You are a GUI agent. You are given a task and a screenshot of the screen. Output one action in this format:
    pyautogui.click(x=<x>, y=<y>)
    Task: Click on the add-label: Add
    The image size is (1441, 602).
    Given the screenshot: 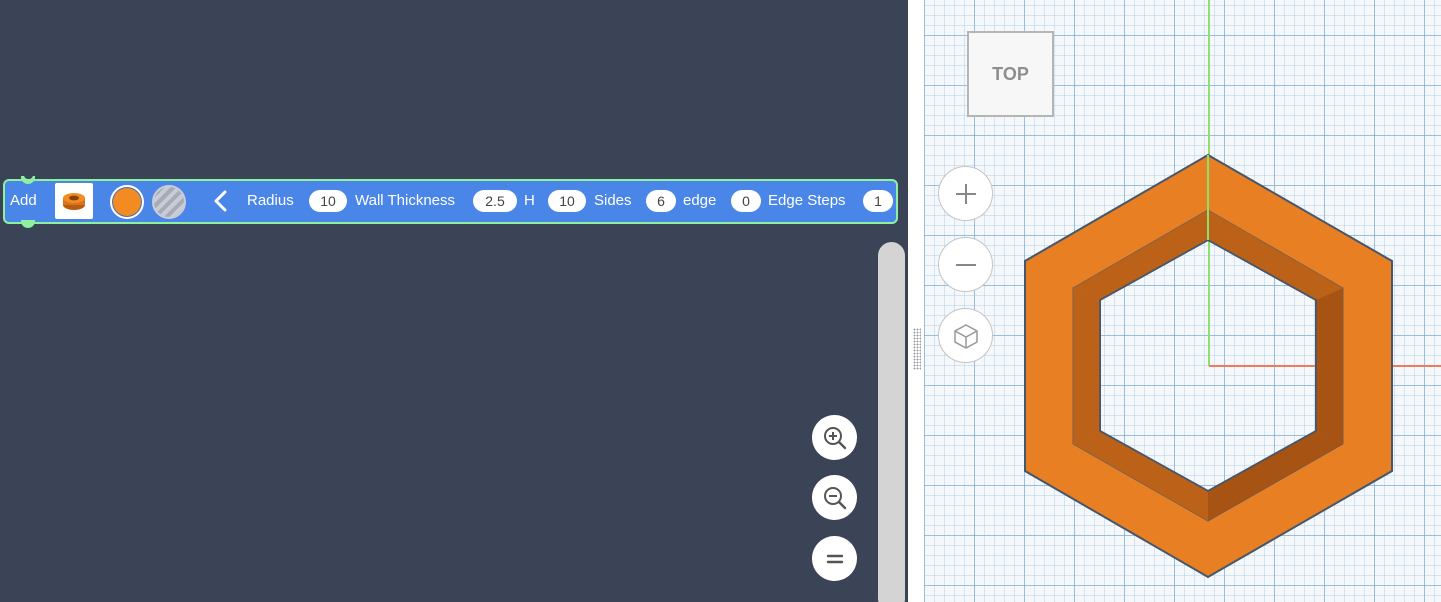 What is the action you would take?
    pyautogui.click(x=23, y=200)
    